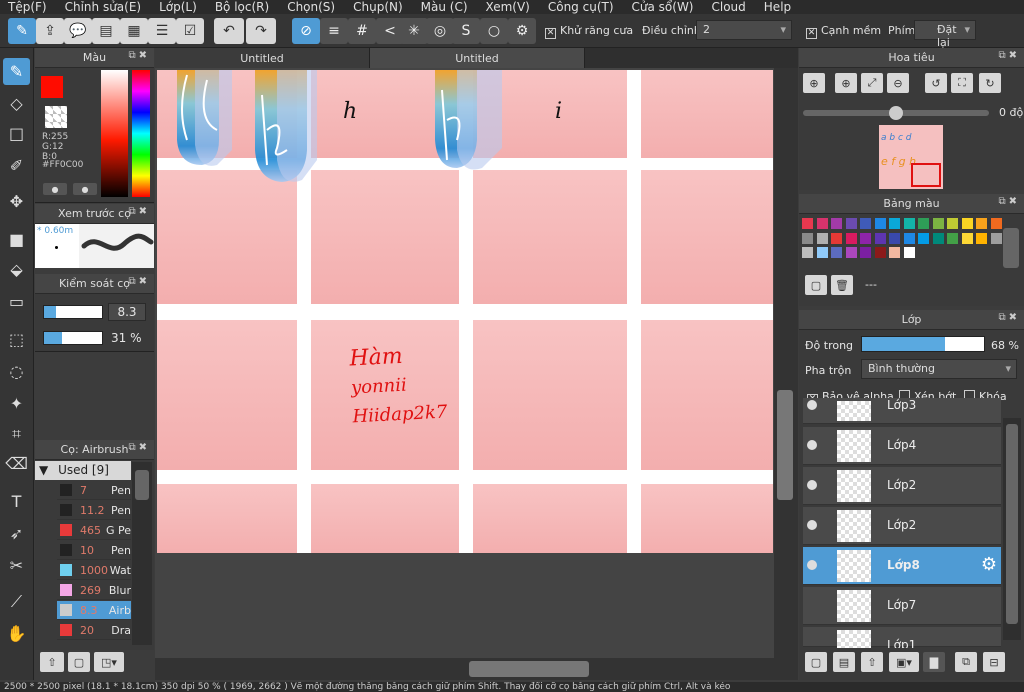  Describe the element at coordinates (466, 31) in the screenshot. I see `snap-curve-icon: S` at that location.